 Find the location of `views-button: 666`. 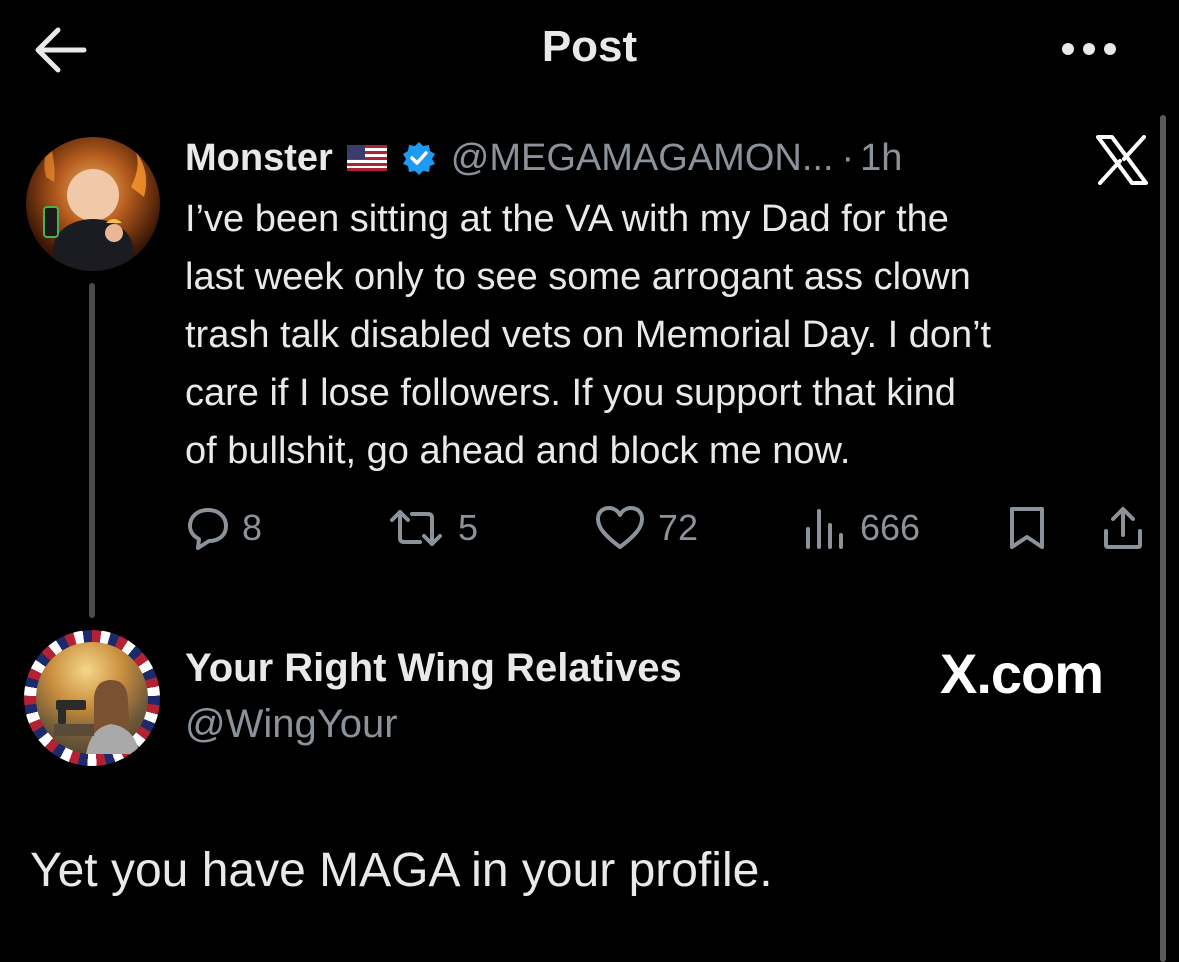

views-button: 666 is located at coordinates (861, 528).